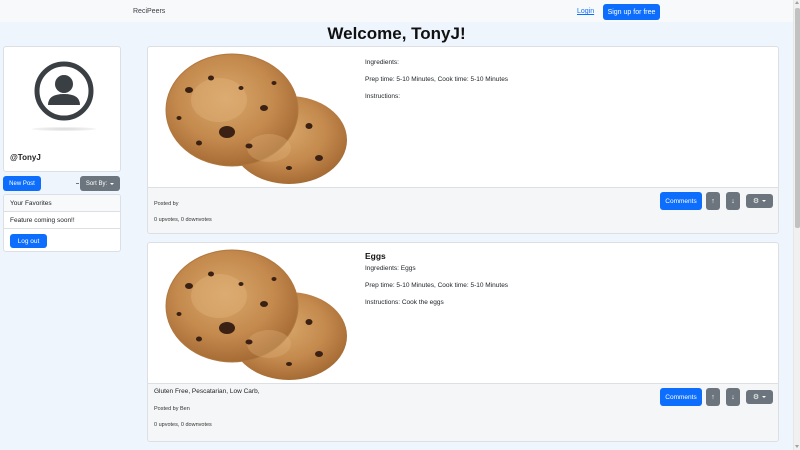 The width and height of the screenshot is (800, 450). What do you see at coordinates (631, 12) in the screenshot?
I see `signup-button: Sign up for free` at bounding box center [631, 12].